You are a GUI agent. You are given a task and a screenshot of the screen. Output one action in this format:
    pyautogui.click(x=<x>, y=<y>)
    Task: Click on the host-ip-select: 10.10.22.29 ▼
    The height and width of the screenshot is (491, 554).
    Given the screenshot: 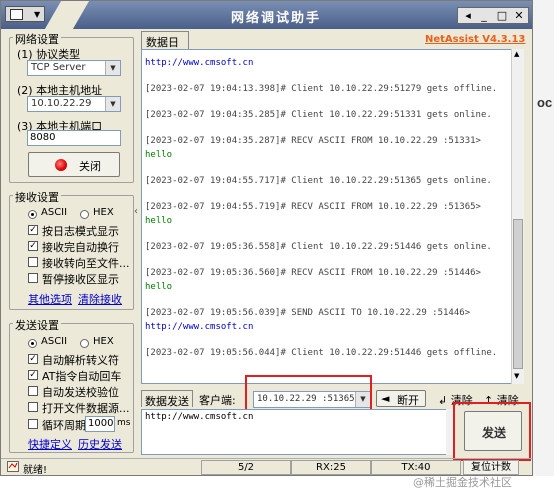 What is the action you would take?
    pyautogui.click(x=74, y=104)
    